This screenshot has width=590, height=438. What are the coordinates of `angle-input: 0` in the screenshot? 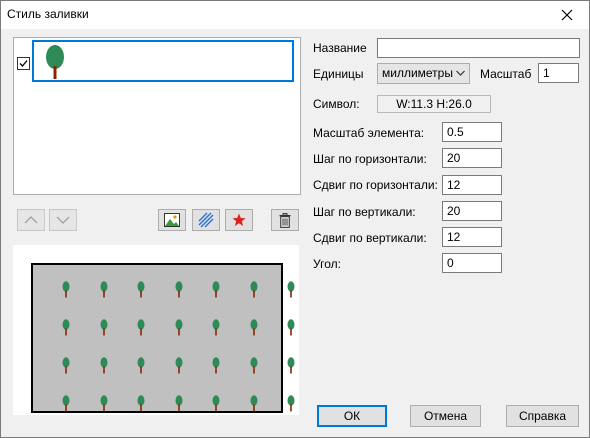 It's located at (472, 263).